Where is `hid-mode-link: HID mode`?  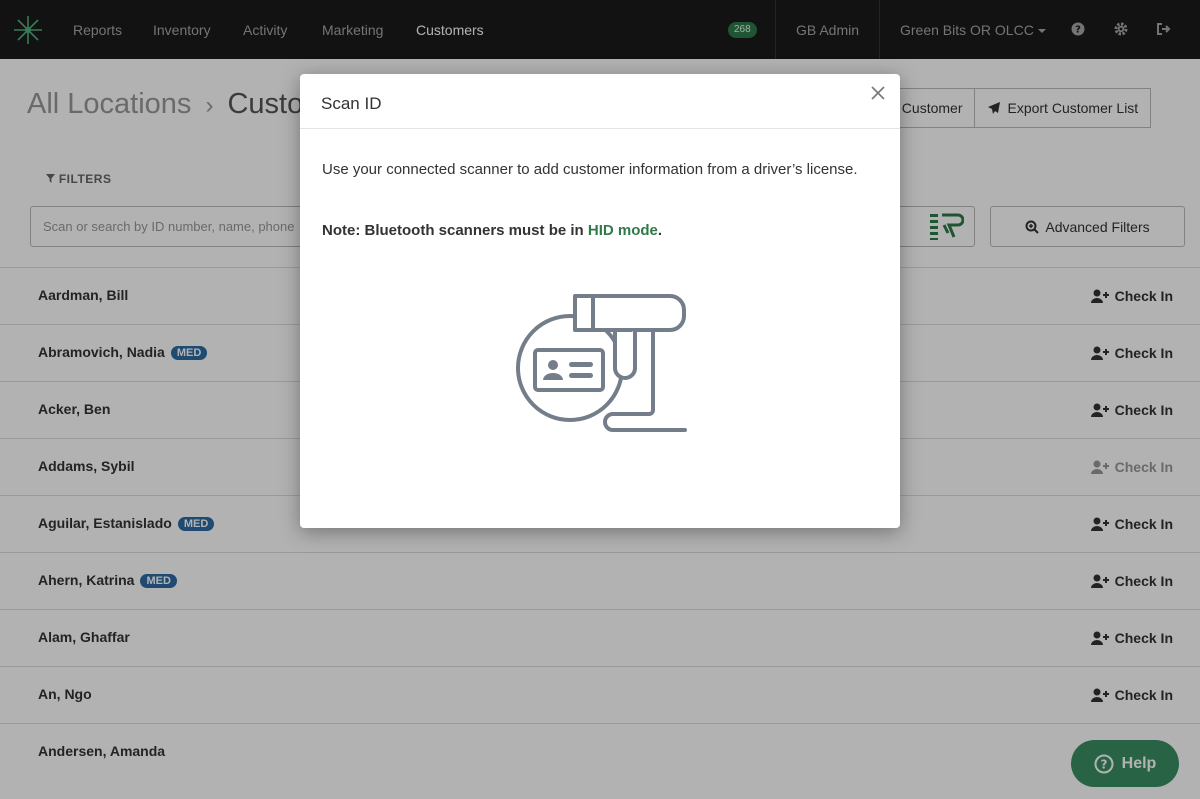 hid-mode-link: HID mode is located at coordinates (623, 230).